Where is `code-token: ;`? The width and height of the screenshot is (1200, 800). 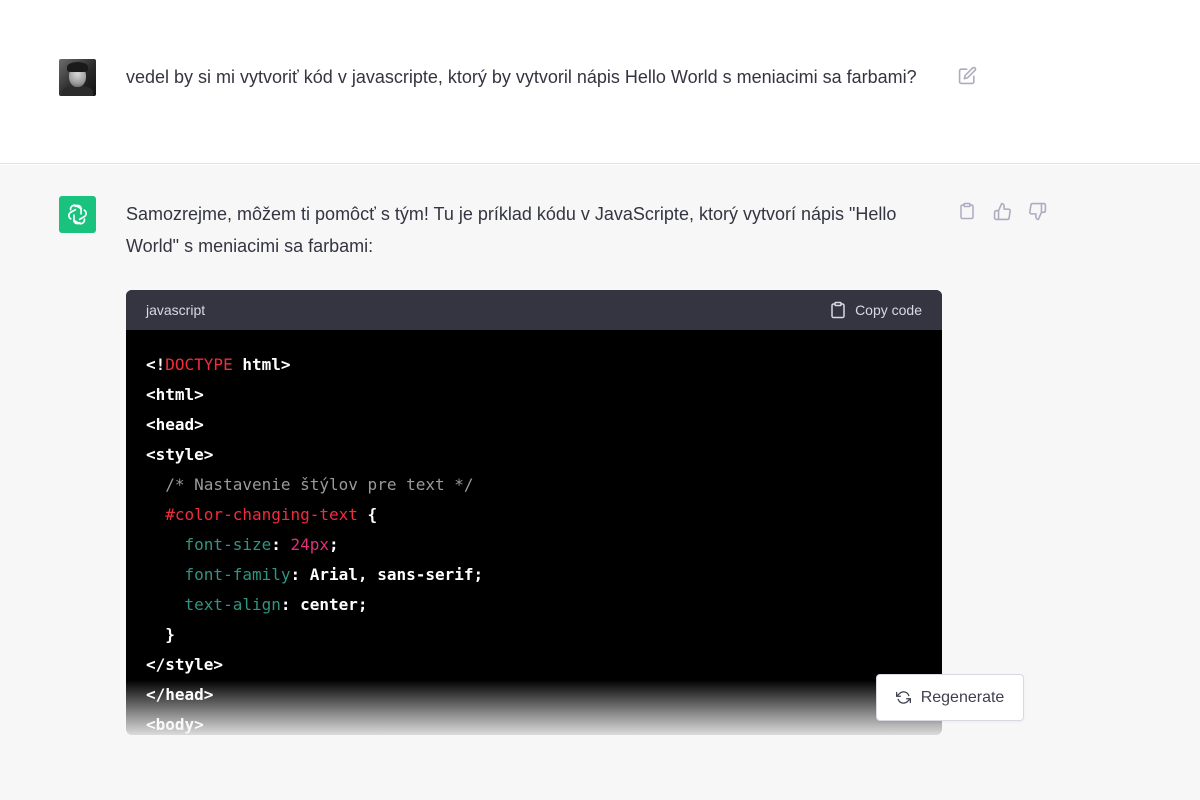 code-token: ; is located at coordinates (334, 544).